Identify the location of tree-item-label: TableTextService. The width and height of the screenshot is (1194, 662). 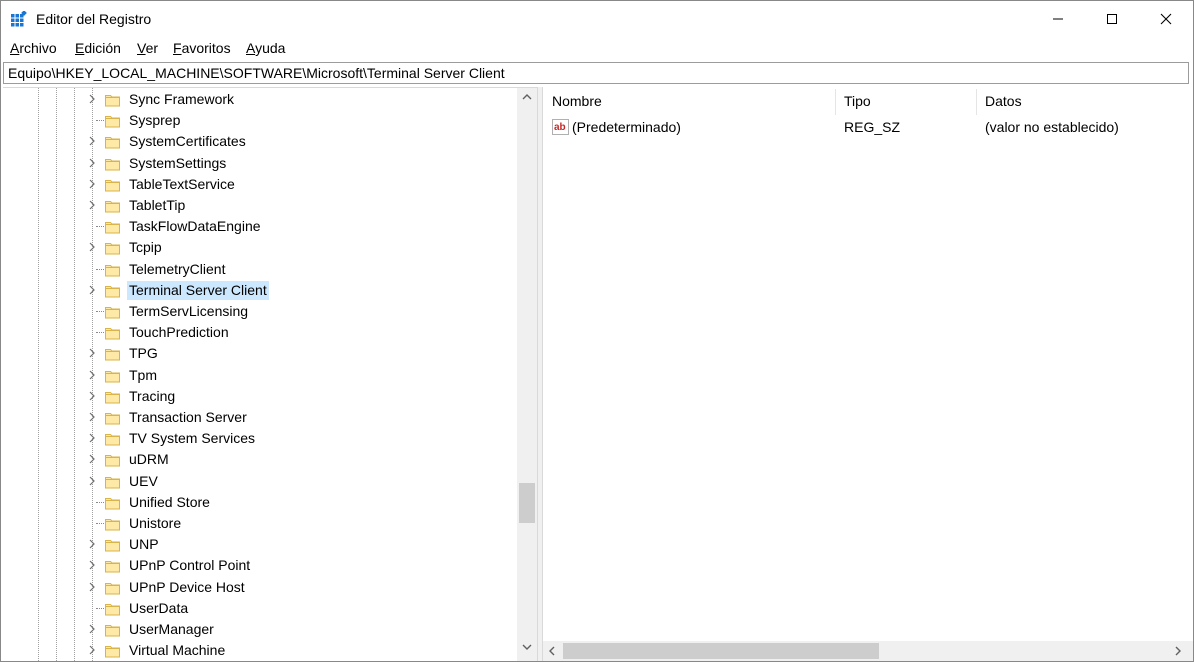
(182, 183).